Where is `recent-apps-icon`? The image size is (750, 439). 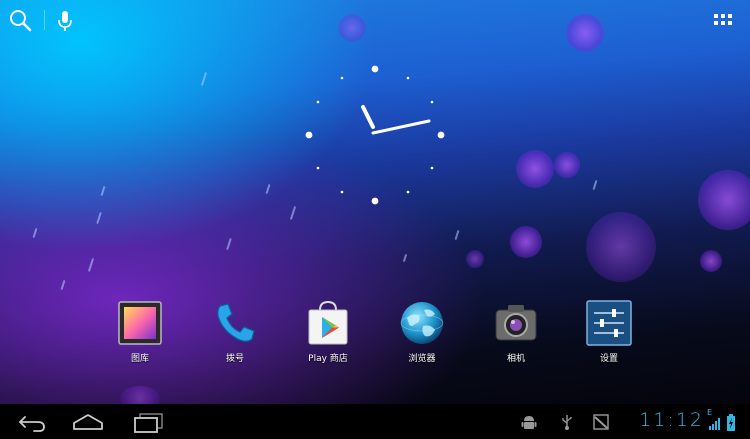 recent-apps-icon is located at coordinates (148, 422).